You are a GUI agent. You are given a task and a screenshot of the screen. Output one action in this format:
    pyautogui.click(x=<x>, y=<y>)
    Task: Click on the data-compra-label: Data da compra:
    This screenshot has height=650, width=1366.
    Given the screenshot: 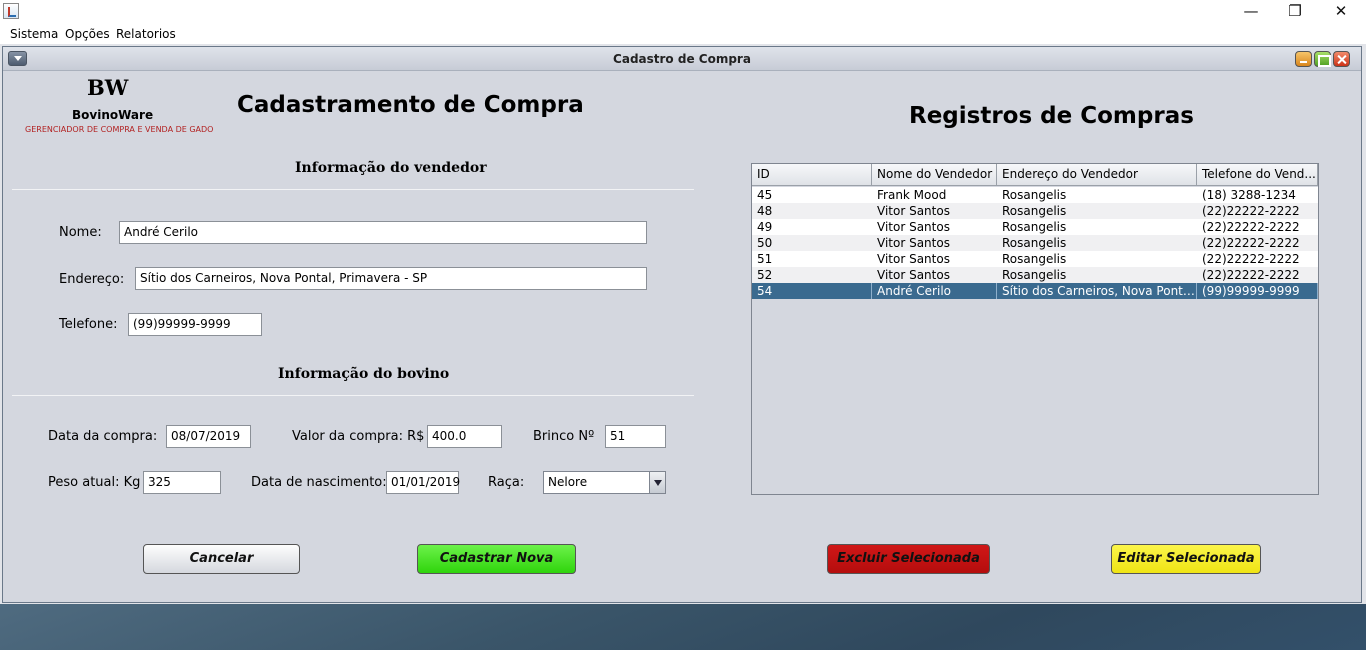 What is the action you would take?
    pyautogui.click(x=103, y=436)
    